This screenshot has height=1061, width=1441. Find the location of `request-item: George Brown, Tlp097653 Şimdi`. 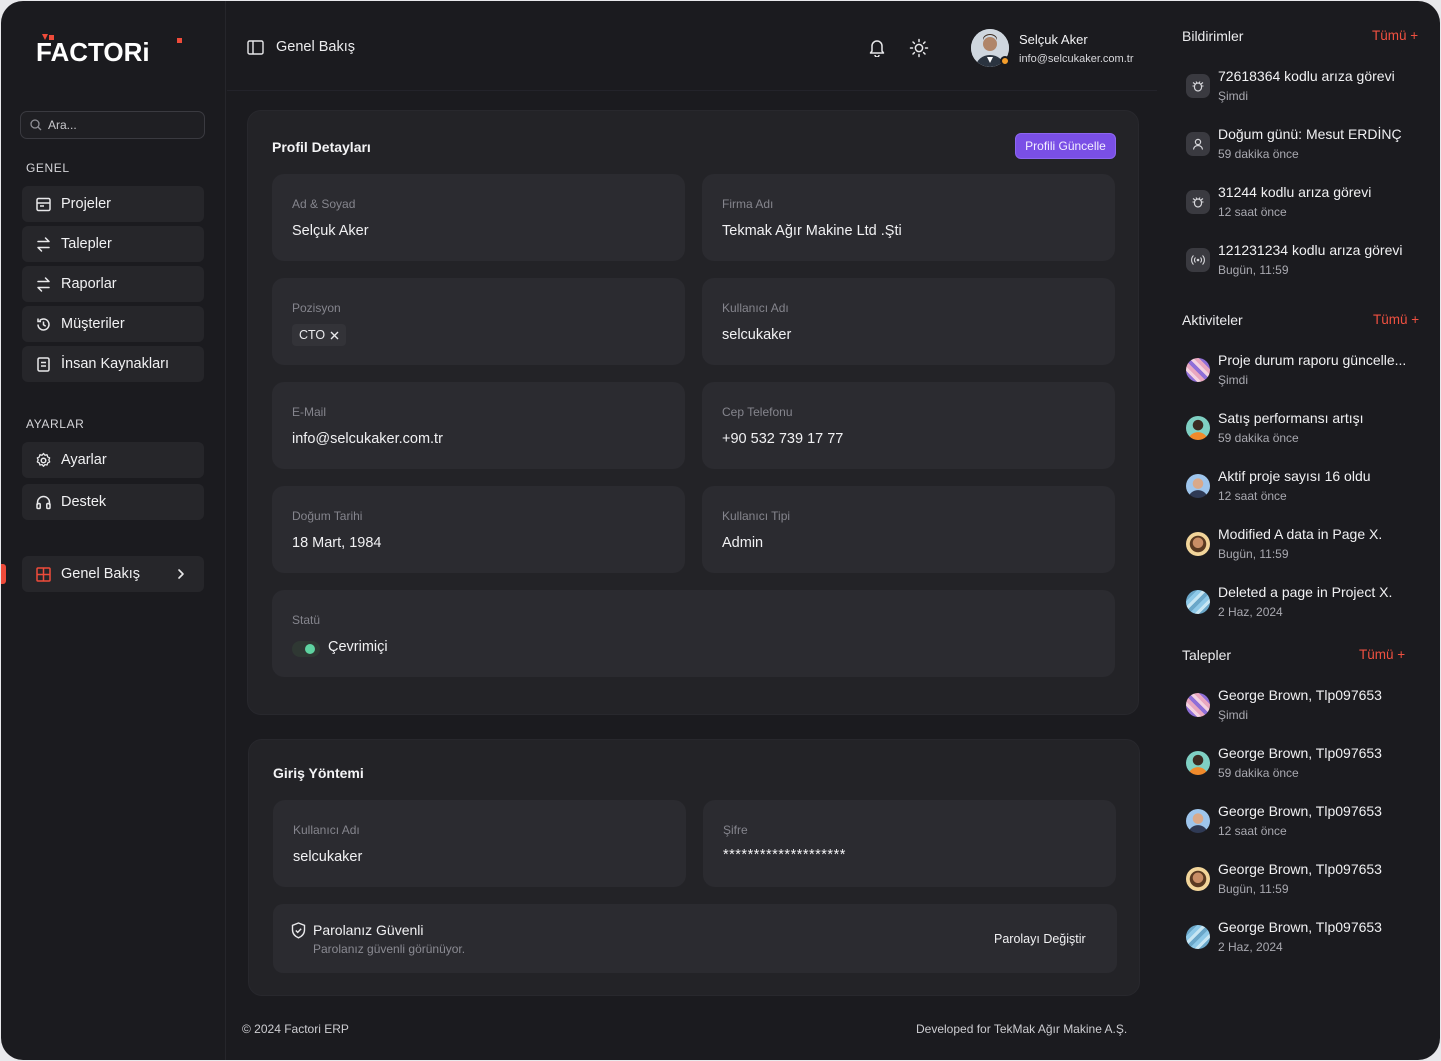

request-item: George Brown, Tlp097653 Şimdi is located at coordinates (1306, 708).